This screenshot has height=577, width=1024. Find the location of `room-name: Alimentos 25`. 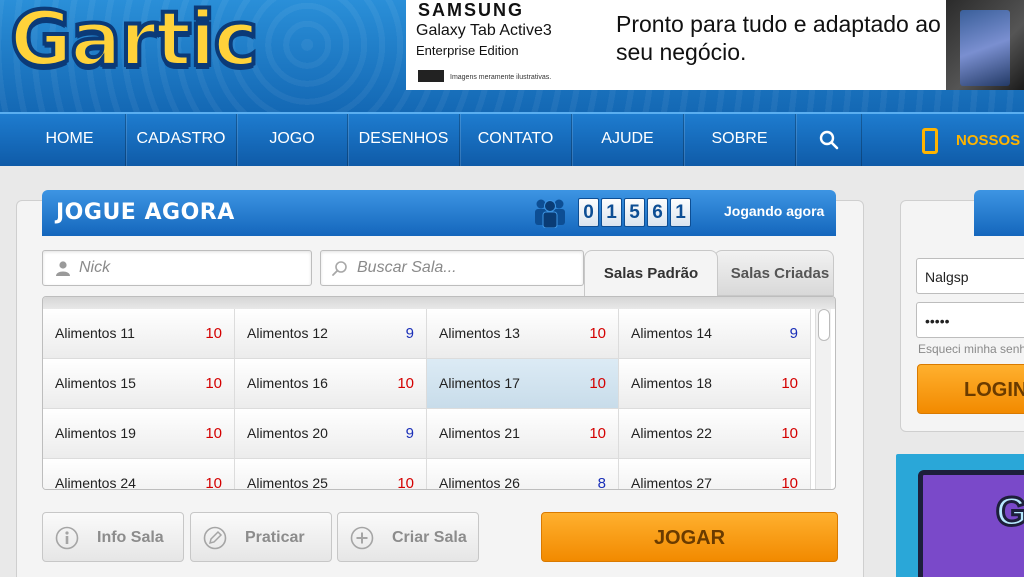

room-name: Alimentos 25 is located at coordinates (287, 482).